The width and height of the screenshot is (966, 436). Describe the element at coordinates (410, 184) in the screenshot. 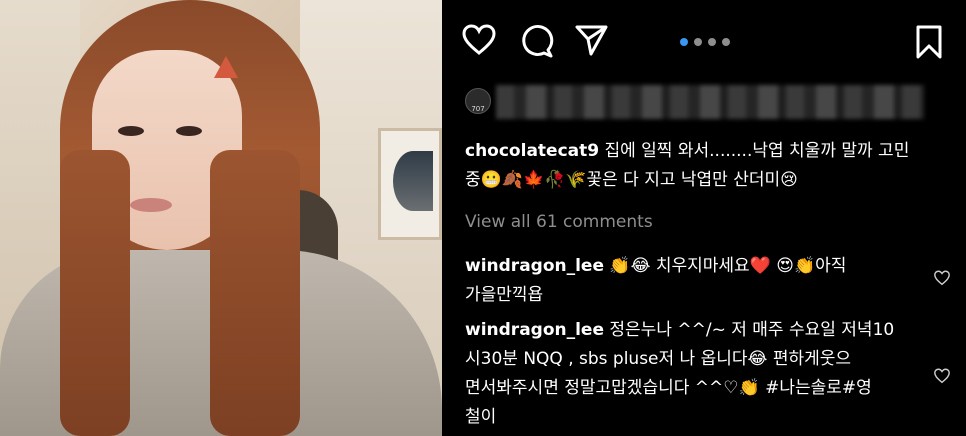

I see `photo-wall-frame` at that location.